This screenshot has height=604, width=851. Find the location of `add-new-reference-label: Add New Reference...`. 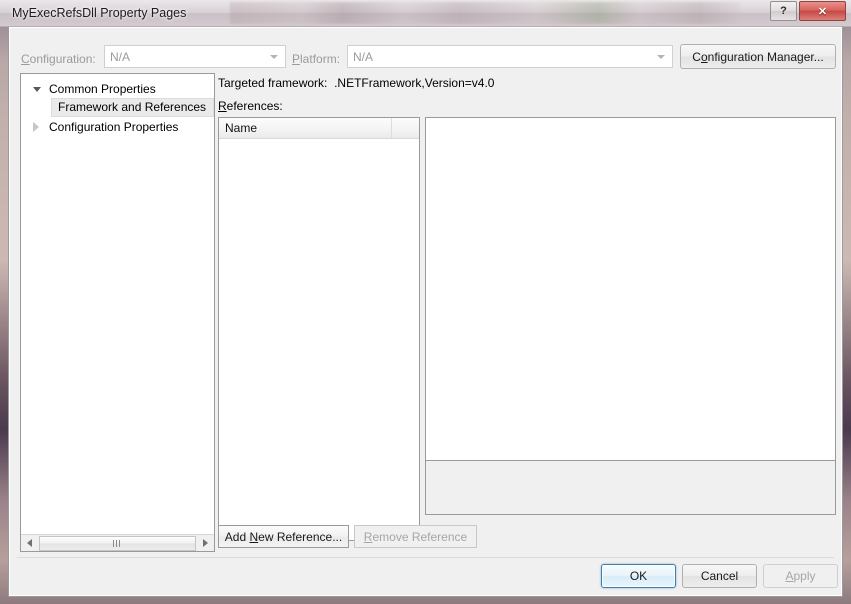

add-new-reference-label: Add New Reference... is located at coordinates (283, 536).